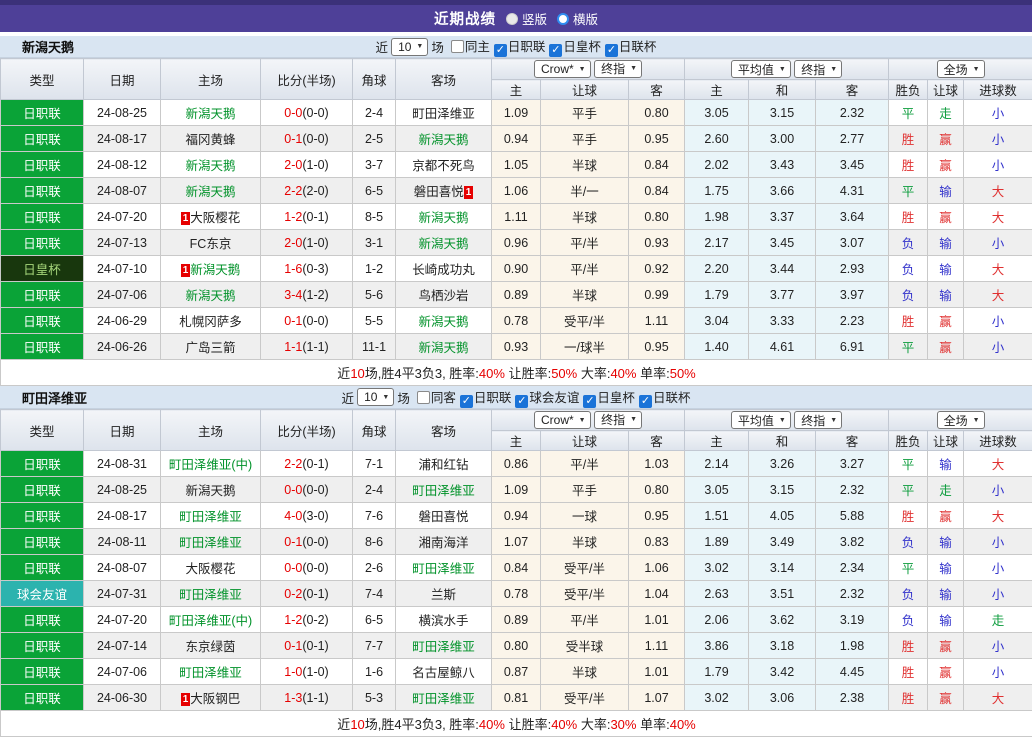  I want to click on away-team-cell: 湘南海洋, so click(444, 542).